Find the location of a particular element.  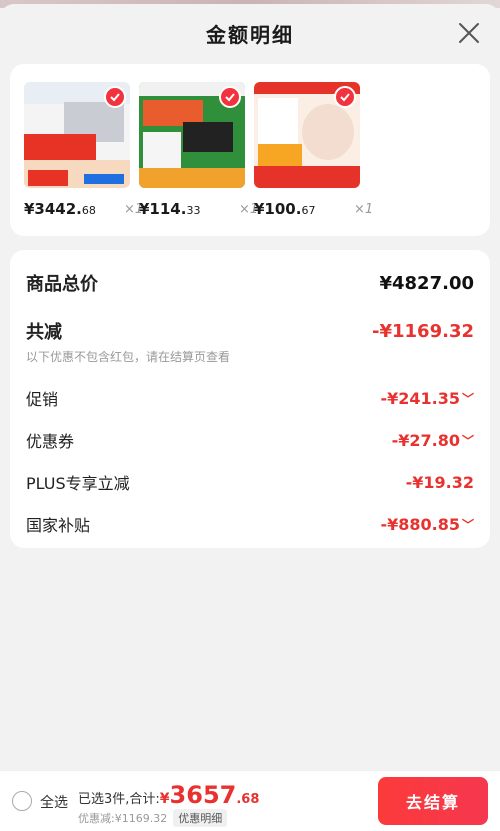

subsidy-amount: -¥880.85 is located at coordinates (420, 524).